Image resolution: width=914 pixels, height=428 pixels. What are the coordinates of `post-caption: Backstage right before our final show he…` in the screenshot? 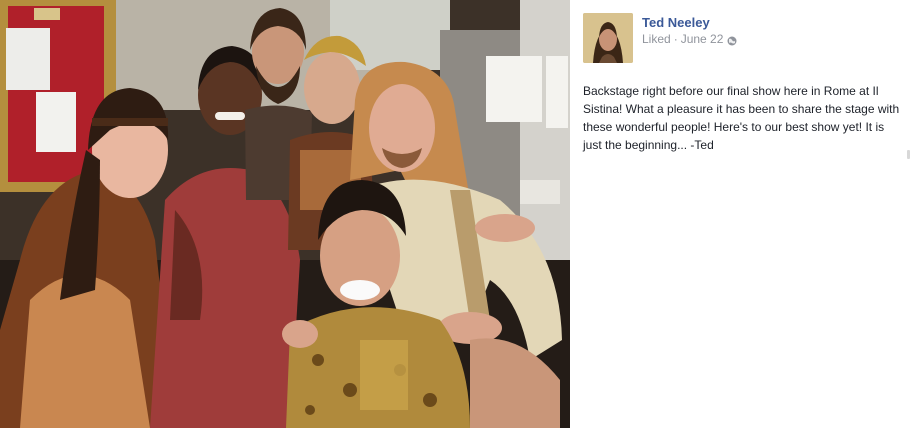 It's located at (741, 118).